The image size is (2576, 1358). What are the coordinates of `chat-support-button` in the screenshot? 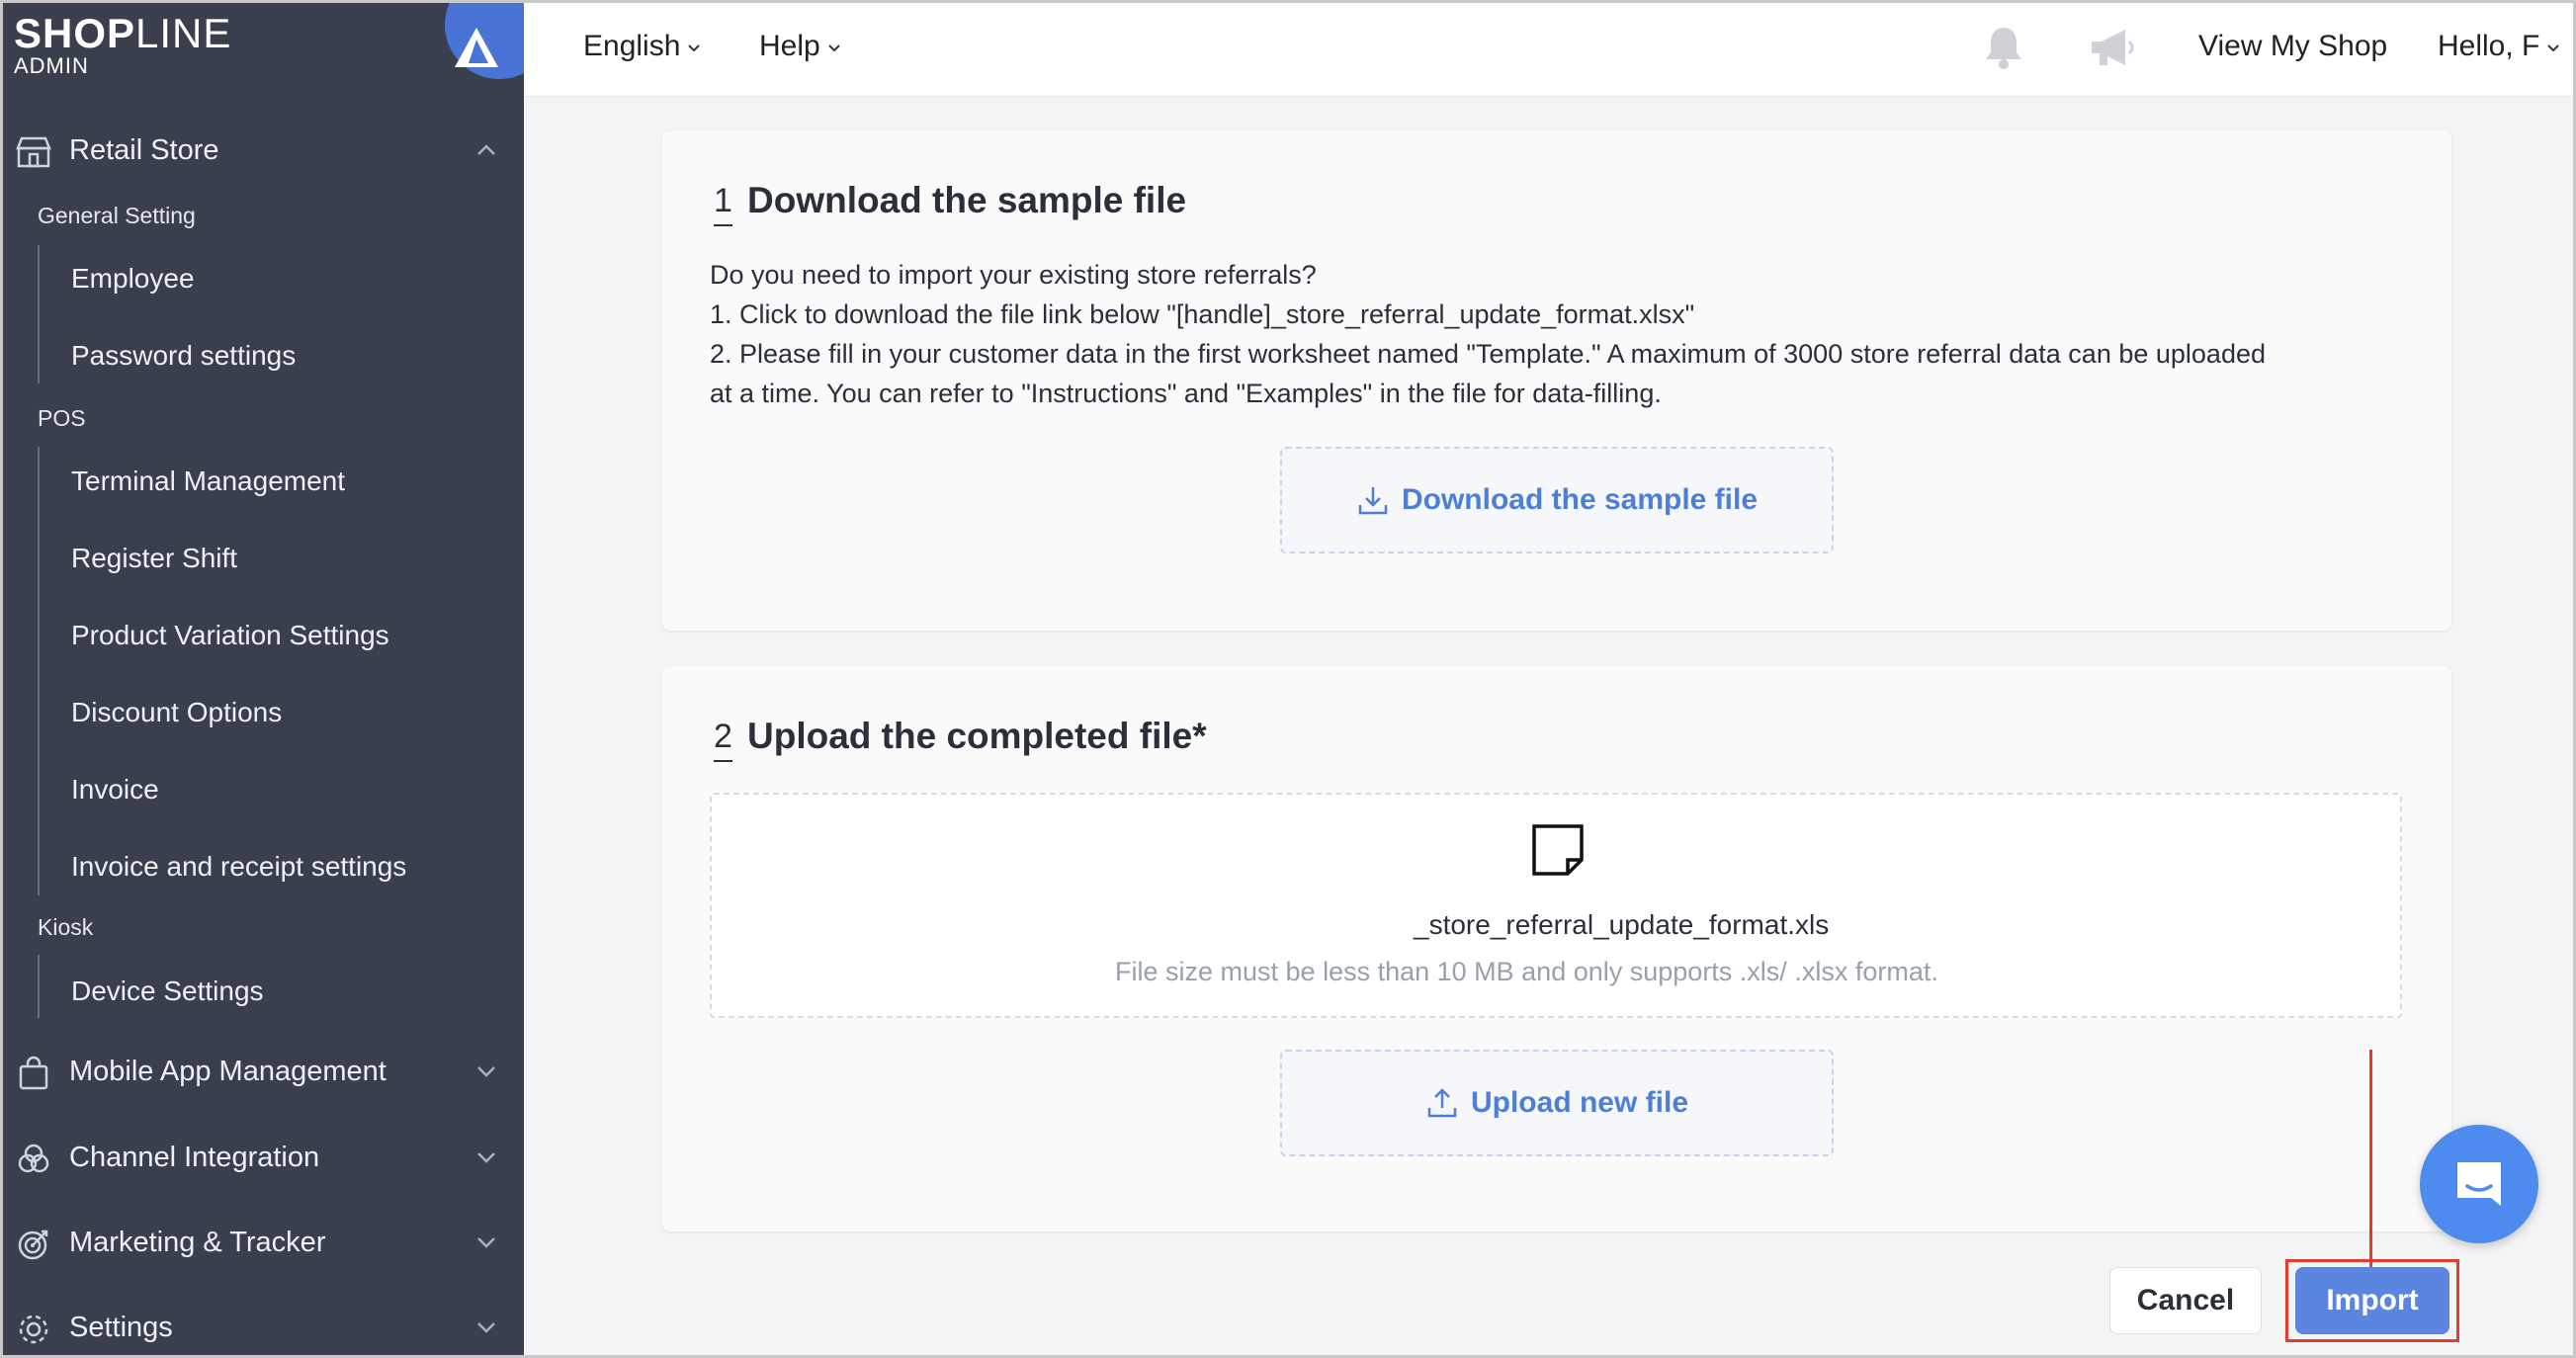 It's located at (2479, 1184).